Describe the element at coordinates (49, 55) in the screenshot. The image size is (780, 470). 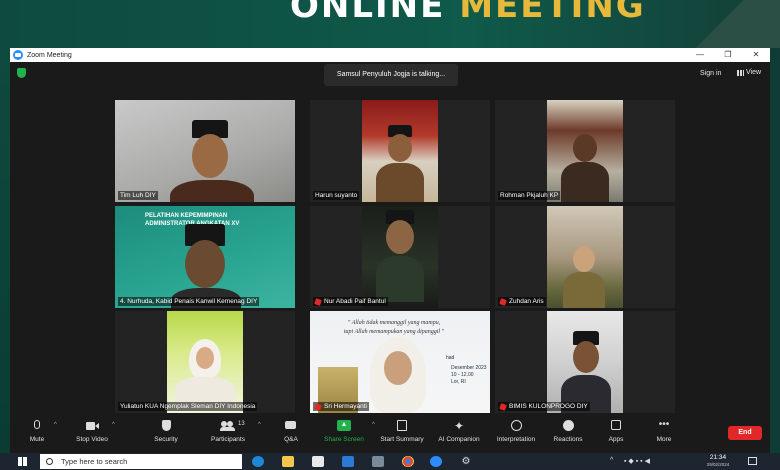
I see `window-title: Zoom Meeting` at that location.